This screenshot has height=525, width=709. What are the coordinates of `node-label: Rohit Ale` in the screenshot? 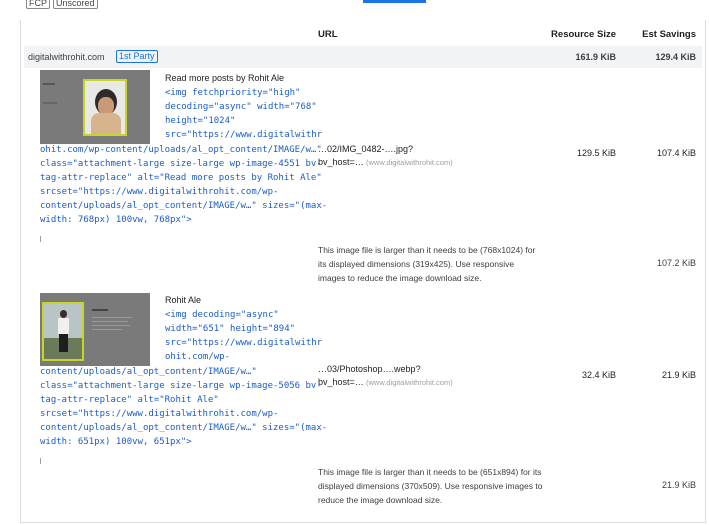 It's located at (183, 300).